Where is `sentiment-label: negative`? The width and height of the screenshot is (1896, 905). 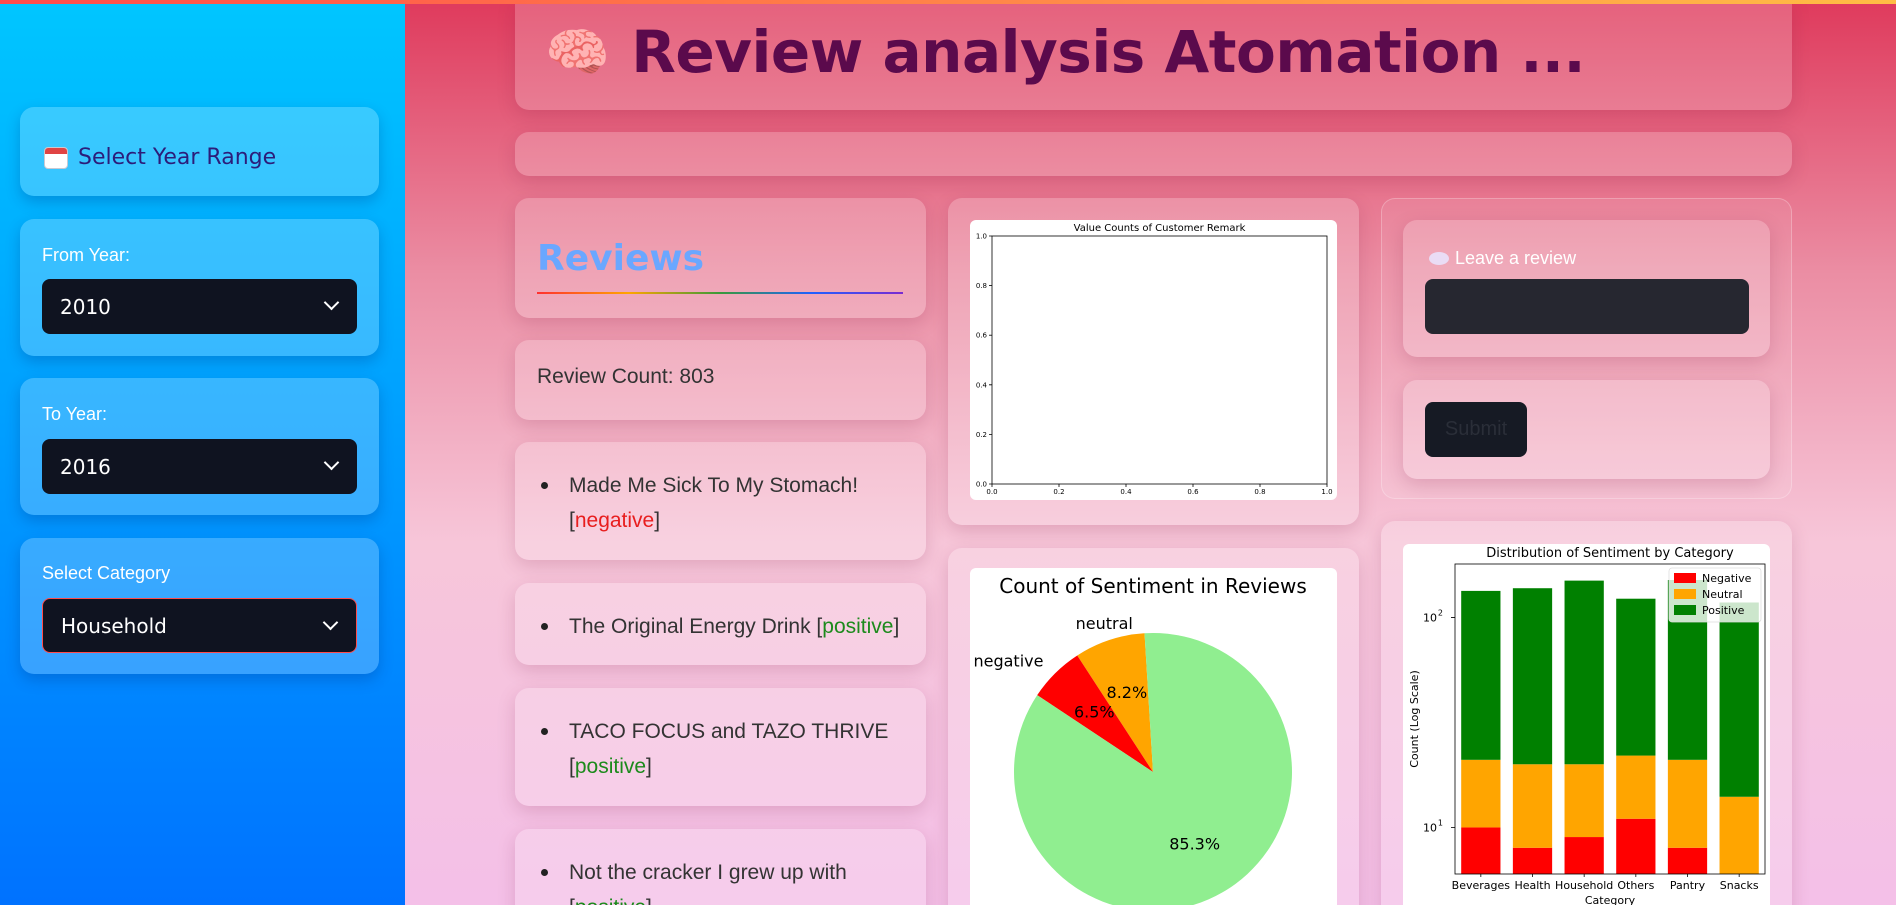 sentiment-label: negative is located at coordinates (614, 520).